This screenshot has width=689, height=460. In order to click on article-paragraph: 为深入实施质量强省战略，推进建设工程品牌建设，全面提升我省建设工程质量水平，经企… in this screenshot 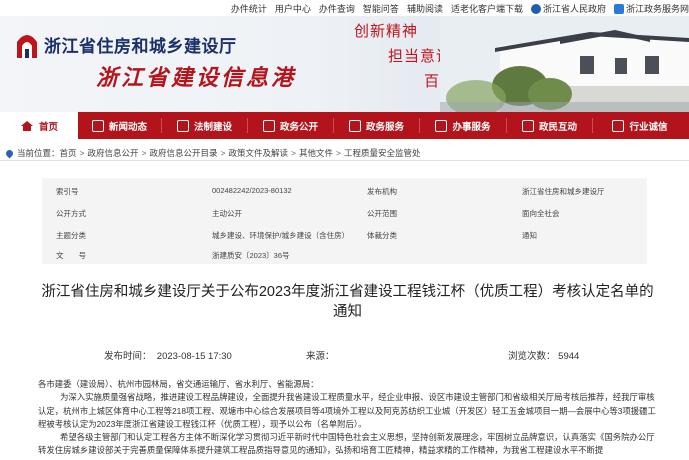, I will do `click(347, 410)`.